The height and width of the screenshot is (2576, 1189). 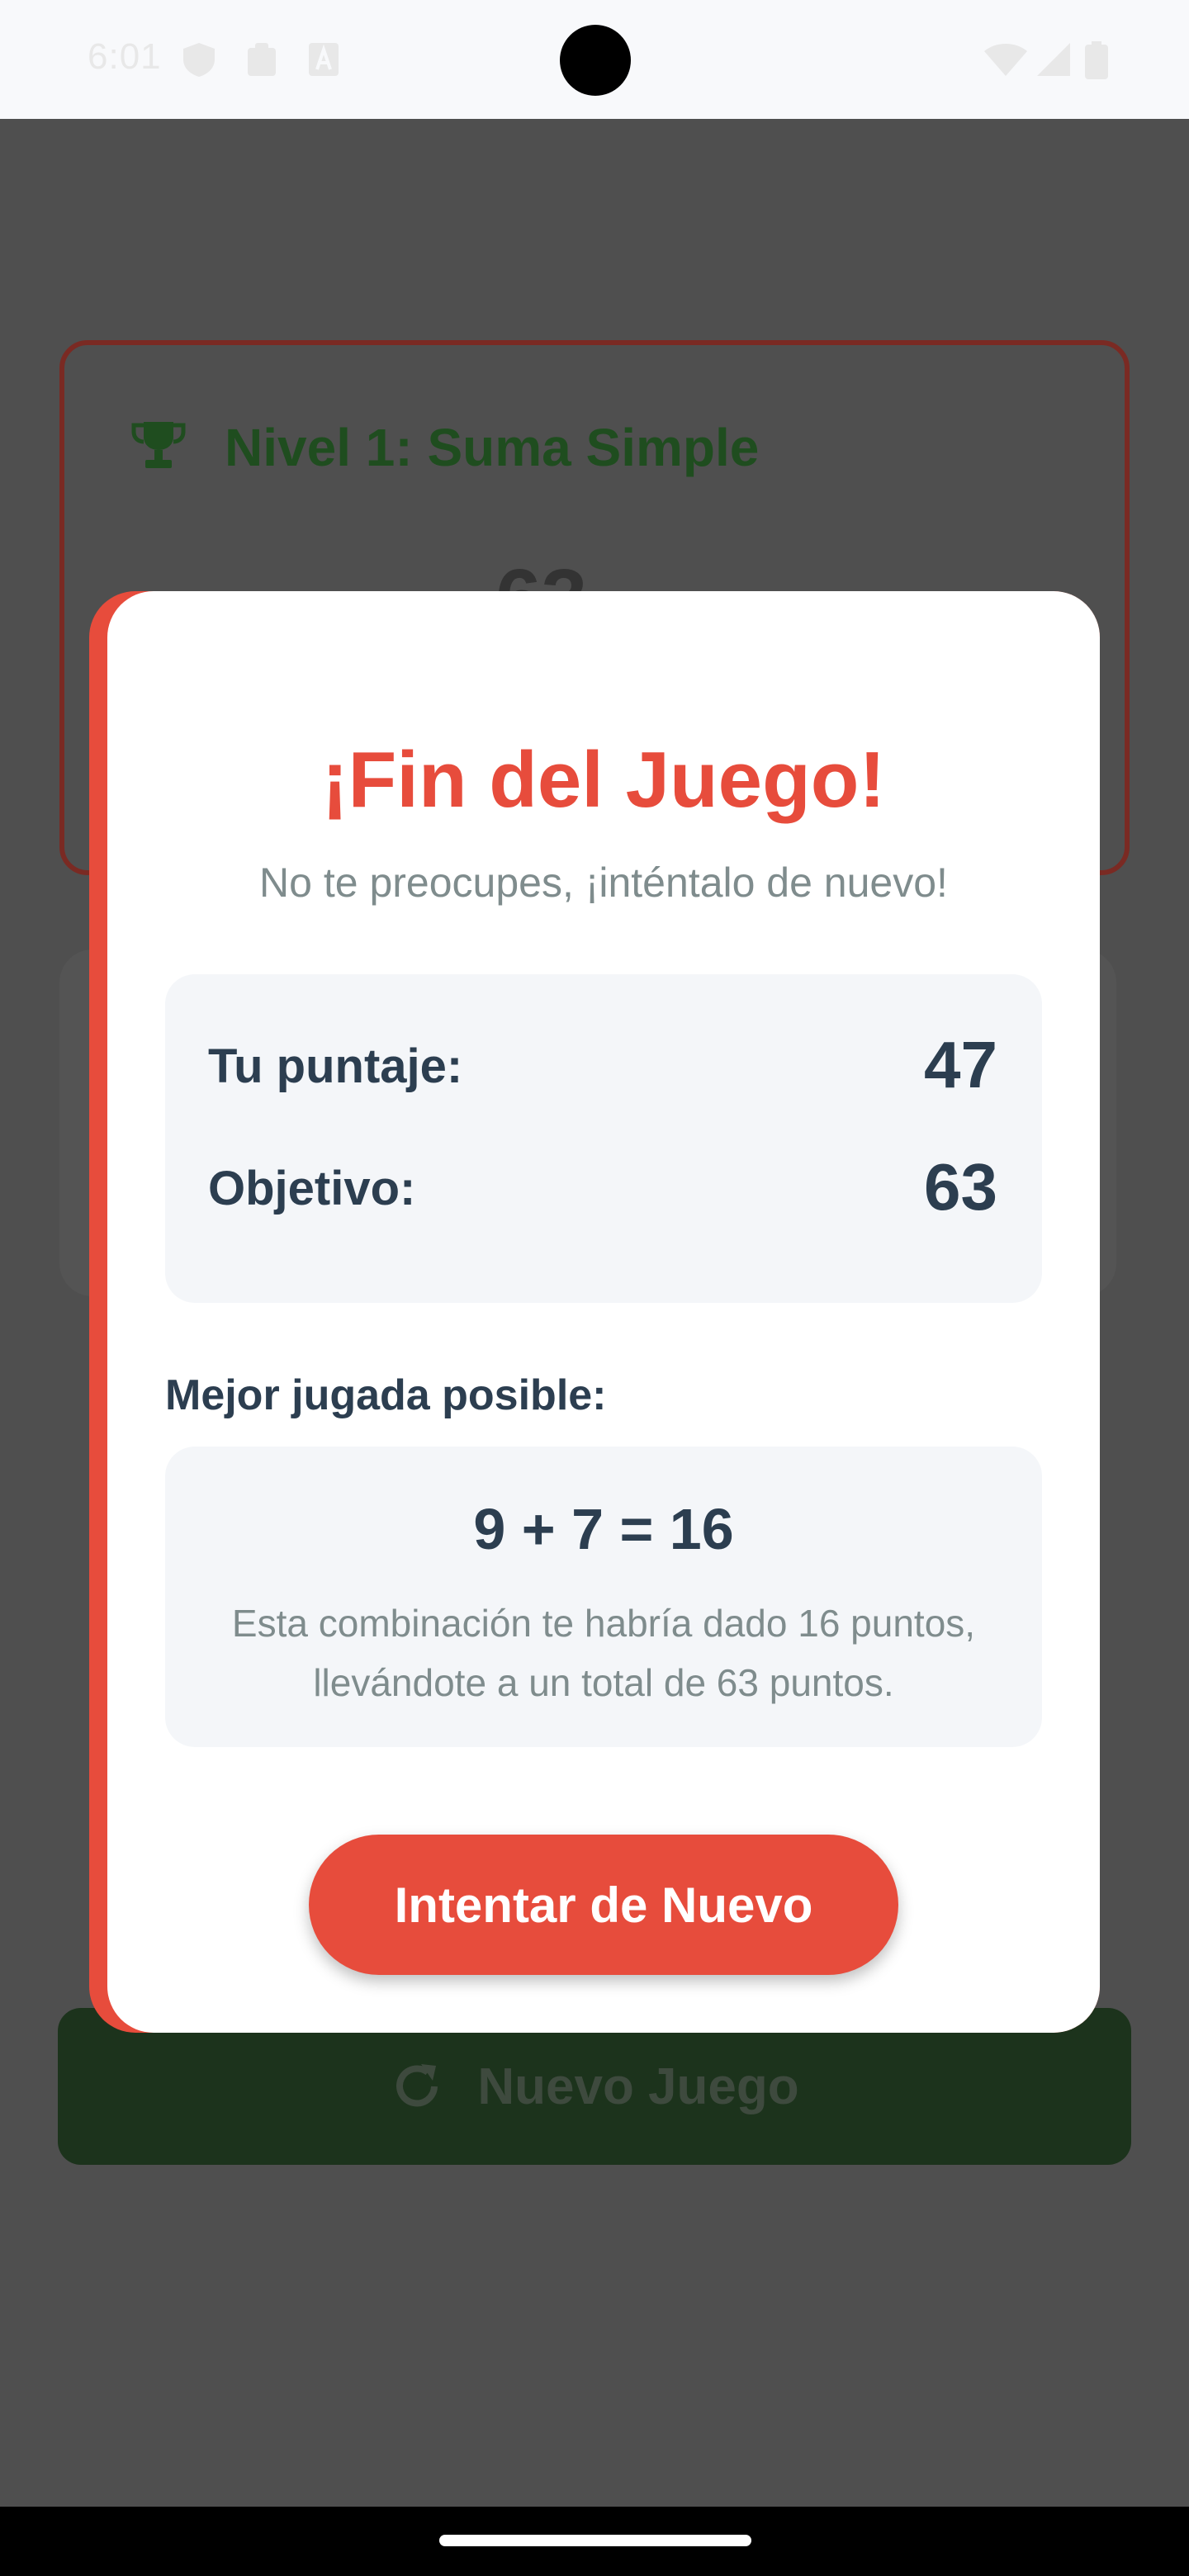 I want to click on best-play-equation: 9 + 7 = 16, so click(x=603, y=1529).